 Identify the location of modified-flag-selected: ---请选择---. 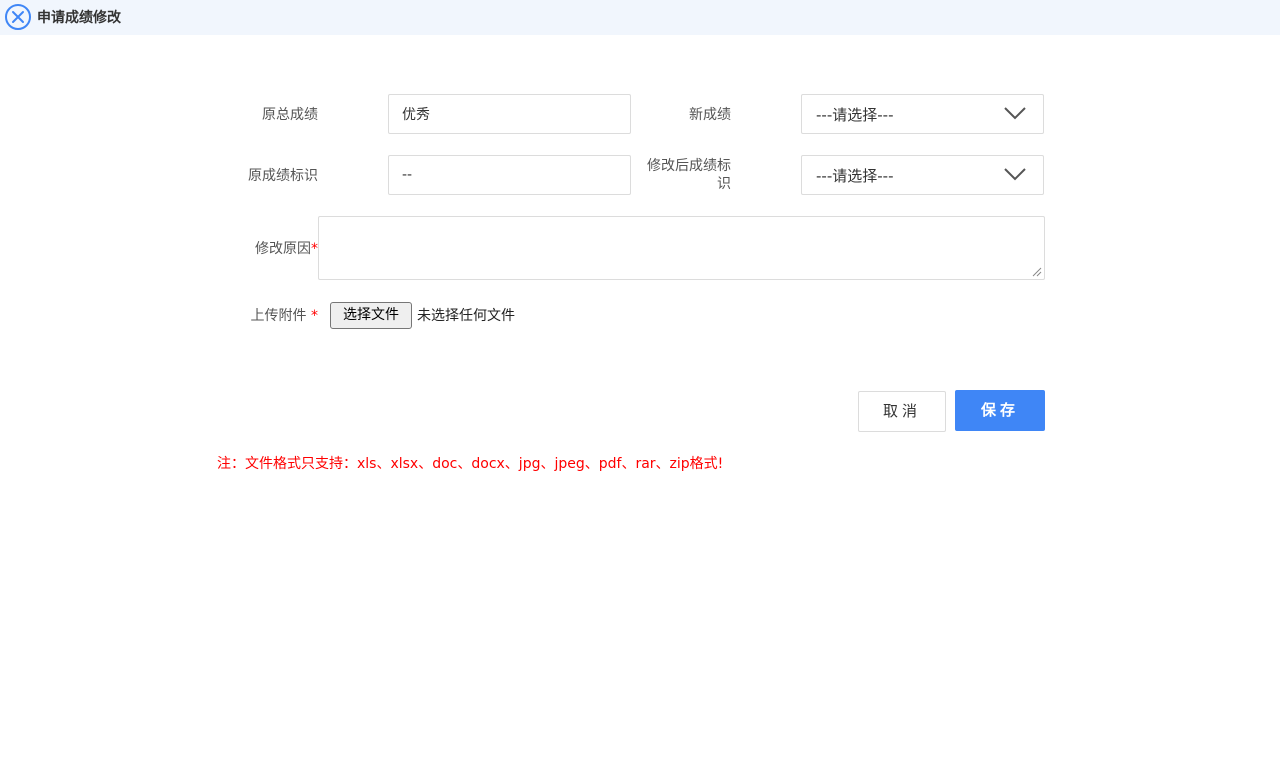
(855, 176).